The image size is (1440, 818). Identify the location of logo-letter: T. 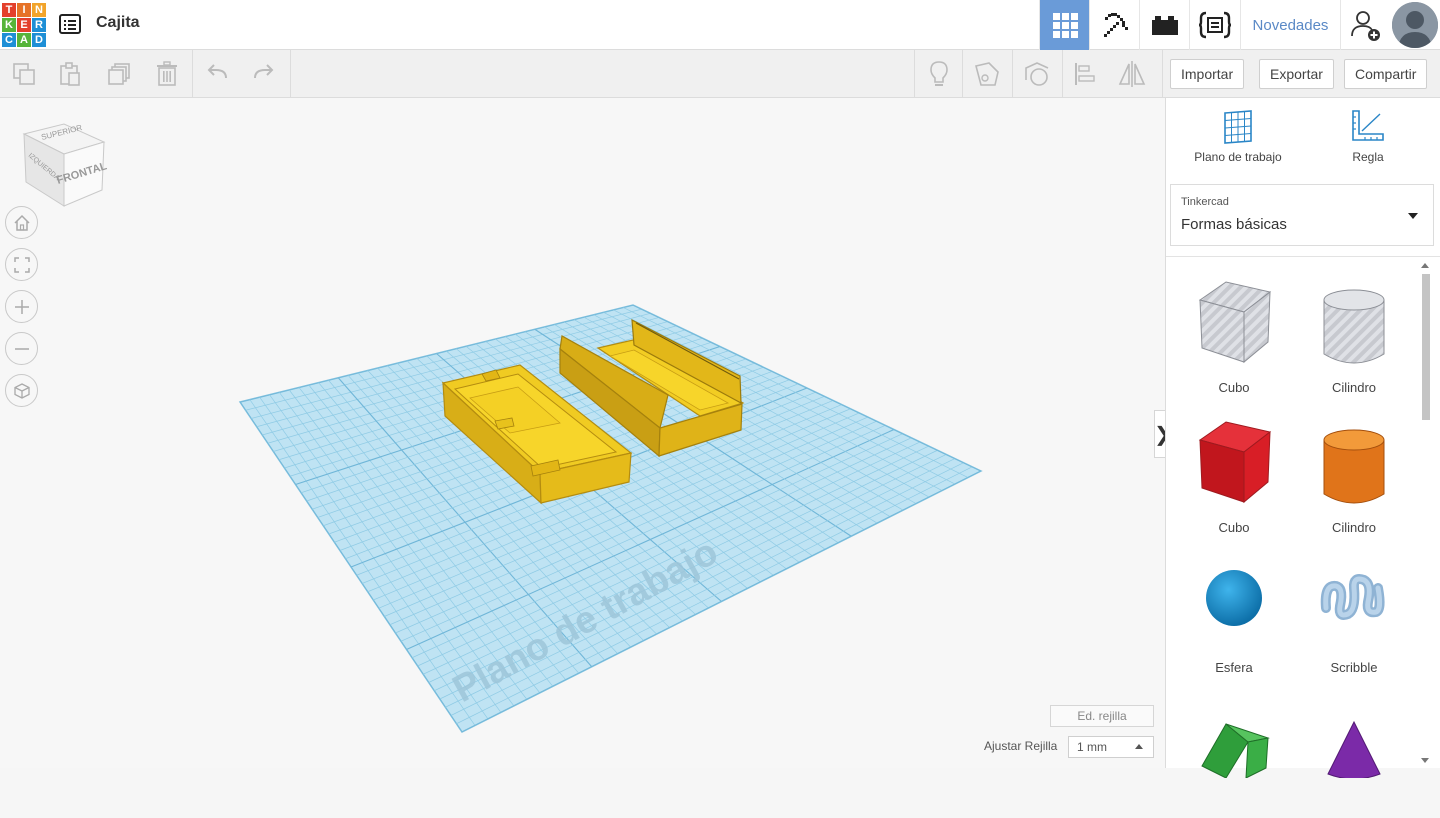
(9, 10).